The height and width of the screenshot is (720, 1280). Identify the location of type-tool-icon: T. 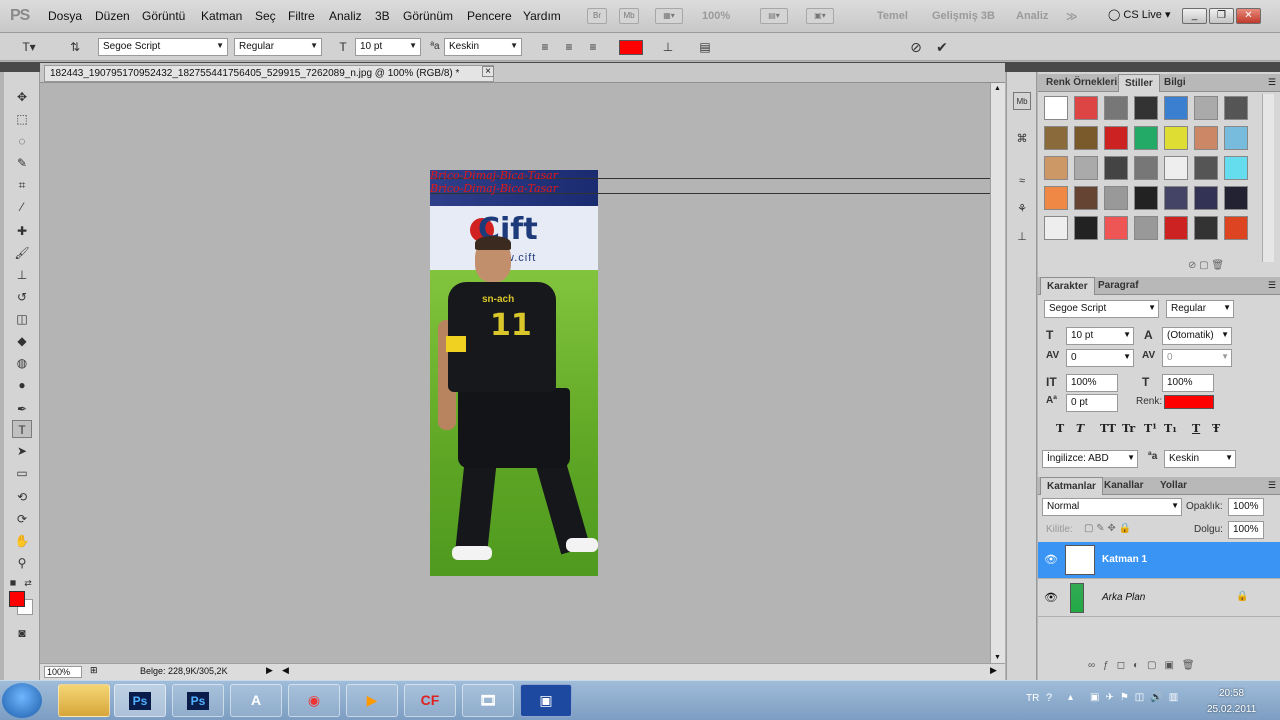
(22, 429).